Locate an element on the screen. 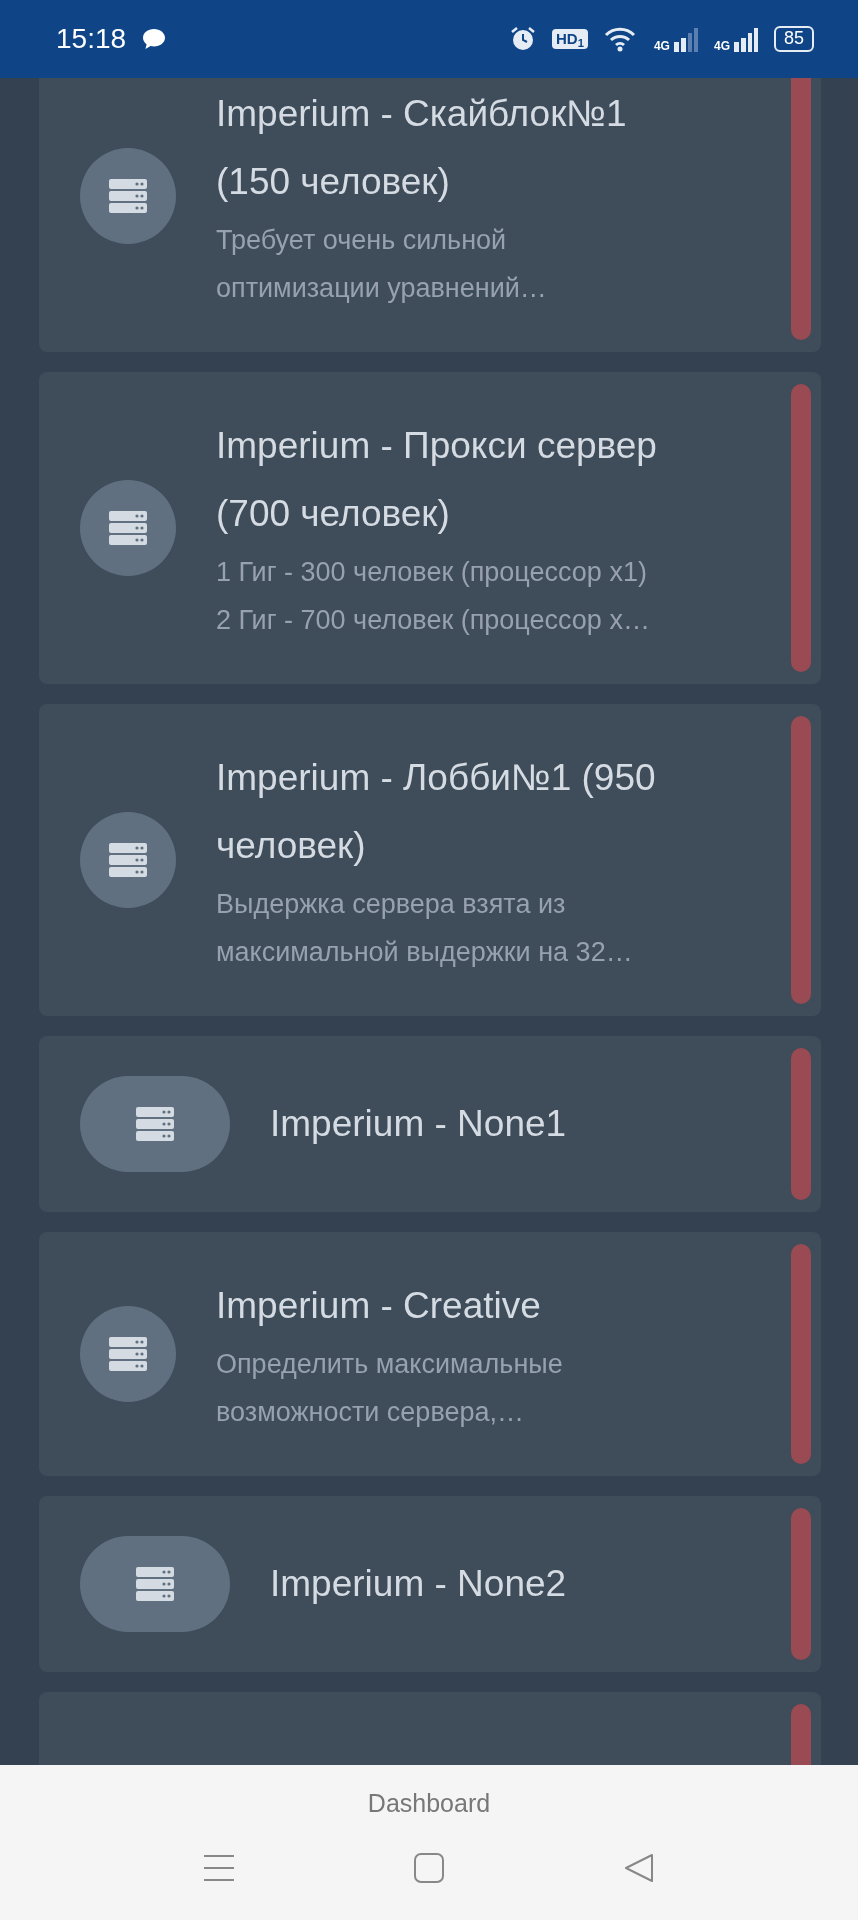  chat-bubble-icon is located at coordinates (154, 39).